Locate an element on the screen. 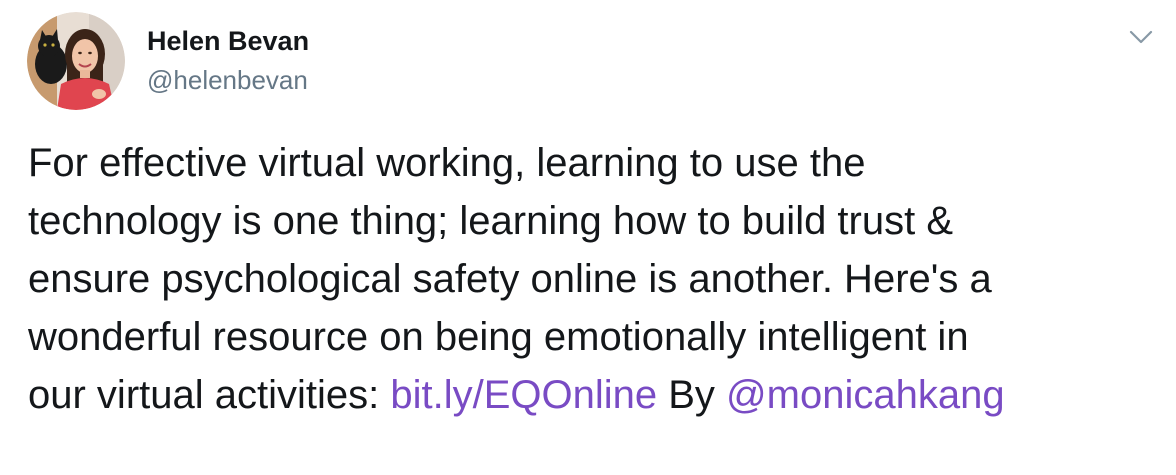 The height and width of the screenshot is (475, 1176). avatar-photo-icon is located at coordinates (76, 61).